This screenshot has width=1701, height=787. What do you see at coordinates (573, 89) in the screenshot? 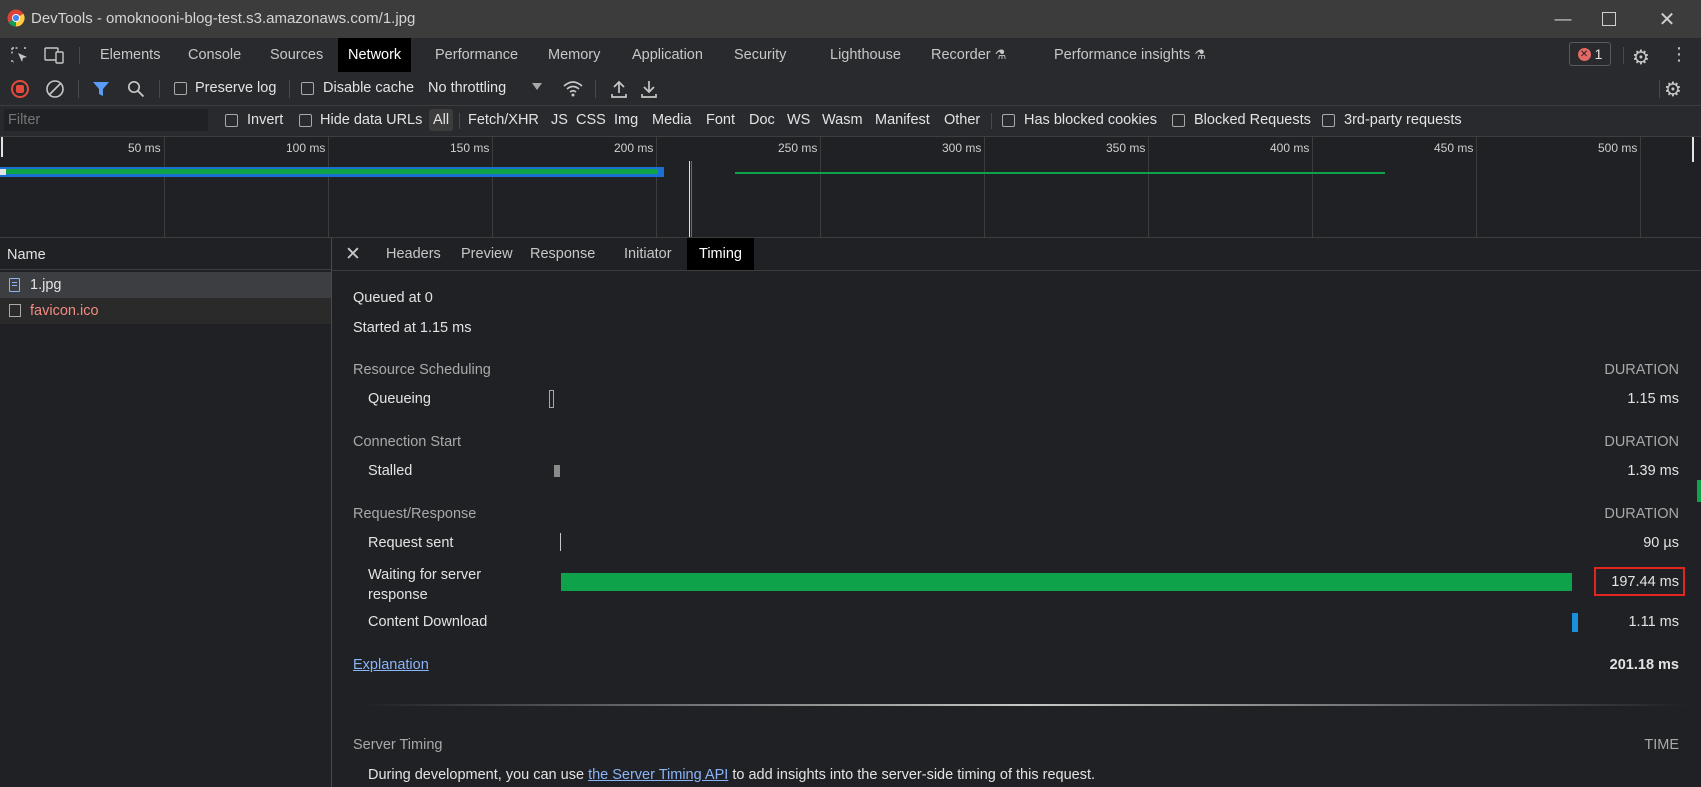
I see `network-conditions-wifi-icon` at bounding box center [573, 89].